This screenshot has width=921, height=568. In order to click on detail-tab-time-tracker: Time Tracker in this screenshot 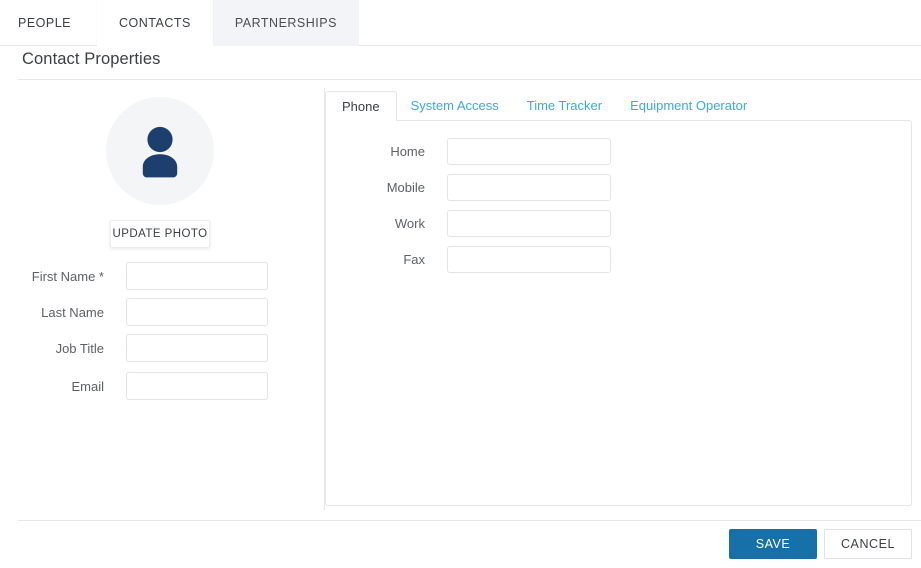, I will do `click(564, 106)`.